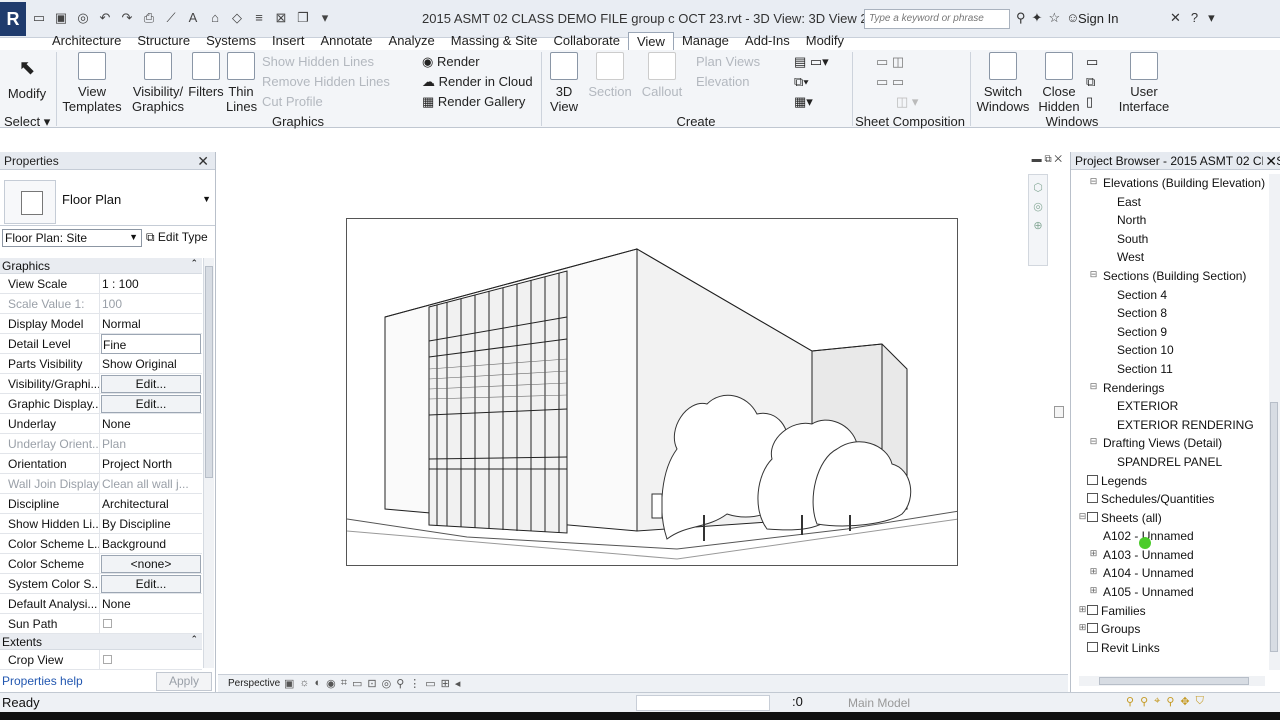  Describe the element at coordinates (151, 564) in the screenshot. I see `property-edit-button: <none>` at that location.